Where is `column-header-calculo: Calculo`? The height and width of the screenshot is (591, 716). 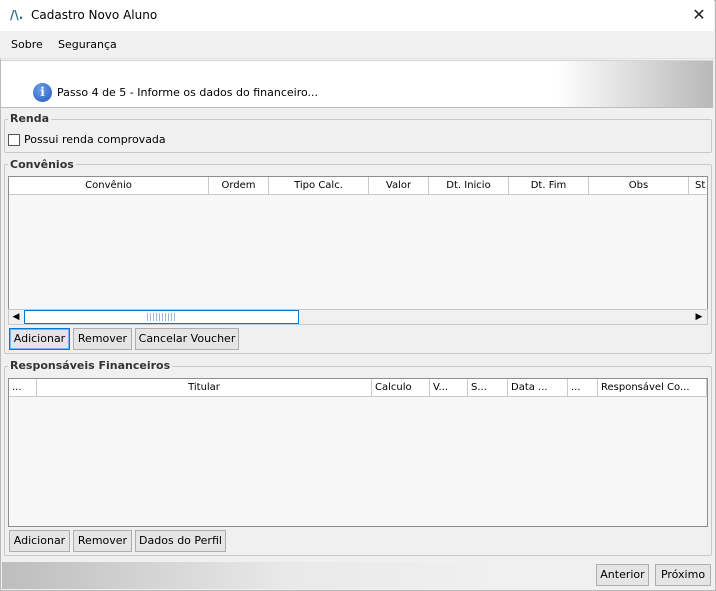 column-header-calculo: Calculo is located at coordinates (401, 388).